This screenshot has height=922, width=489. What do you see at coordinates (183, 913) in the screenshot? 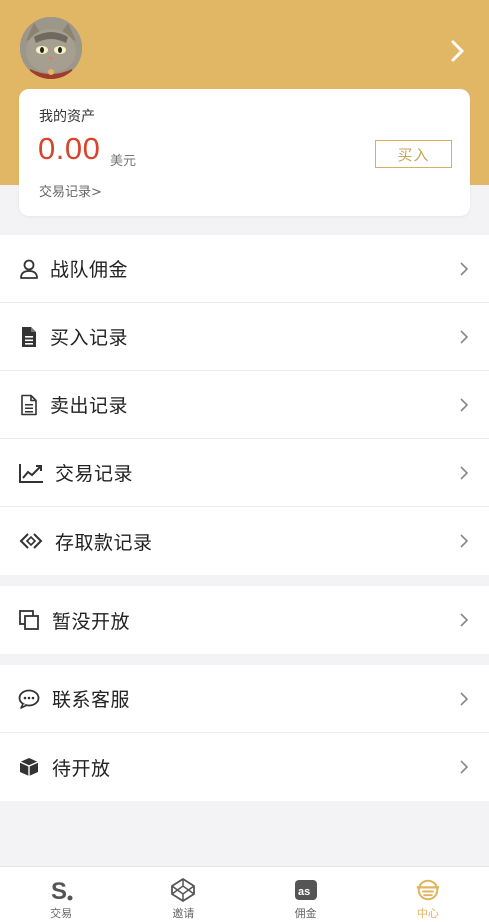
I see `tab-label: 邀请` at bounding box center [183, 913].